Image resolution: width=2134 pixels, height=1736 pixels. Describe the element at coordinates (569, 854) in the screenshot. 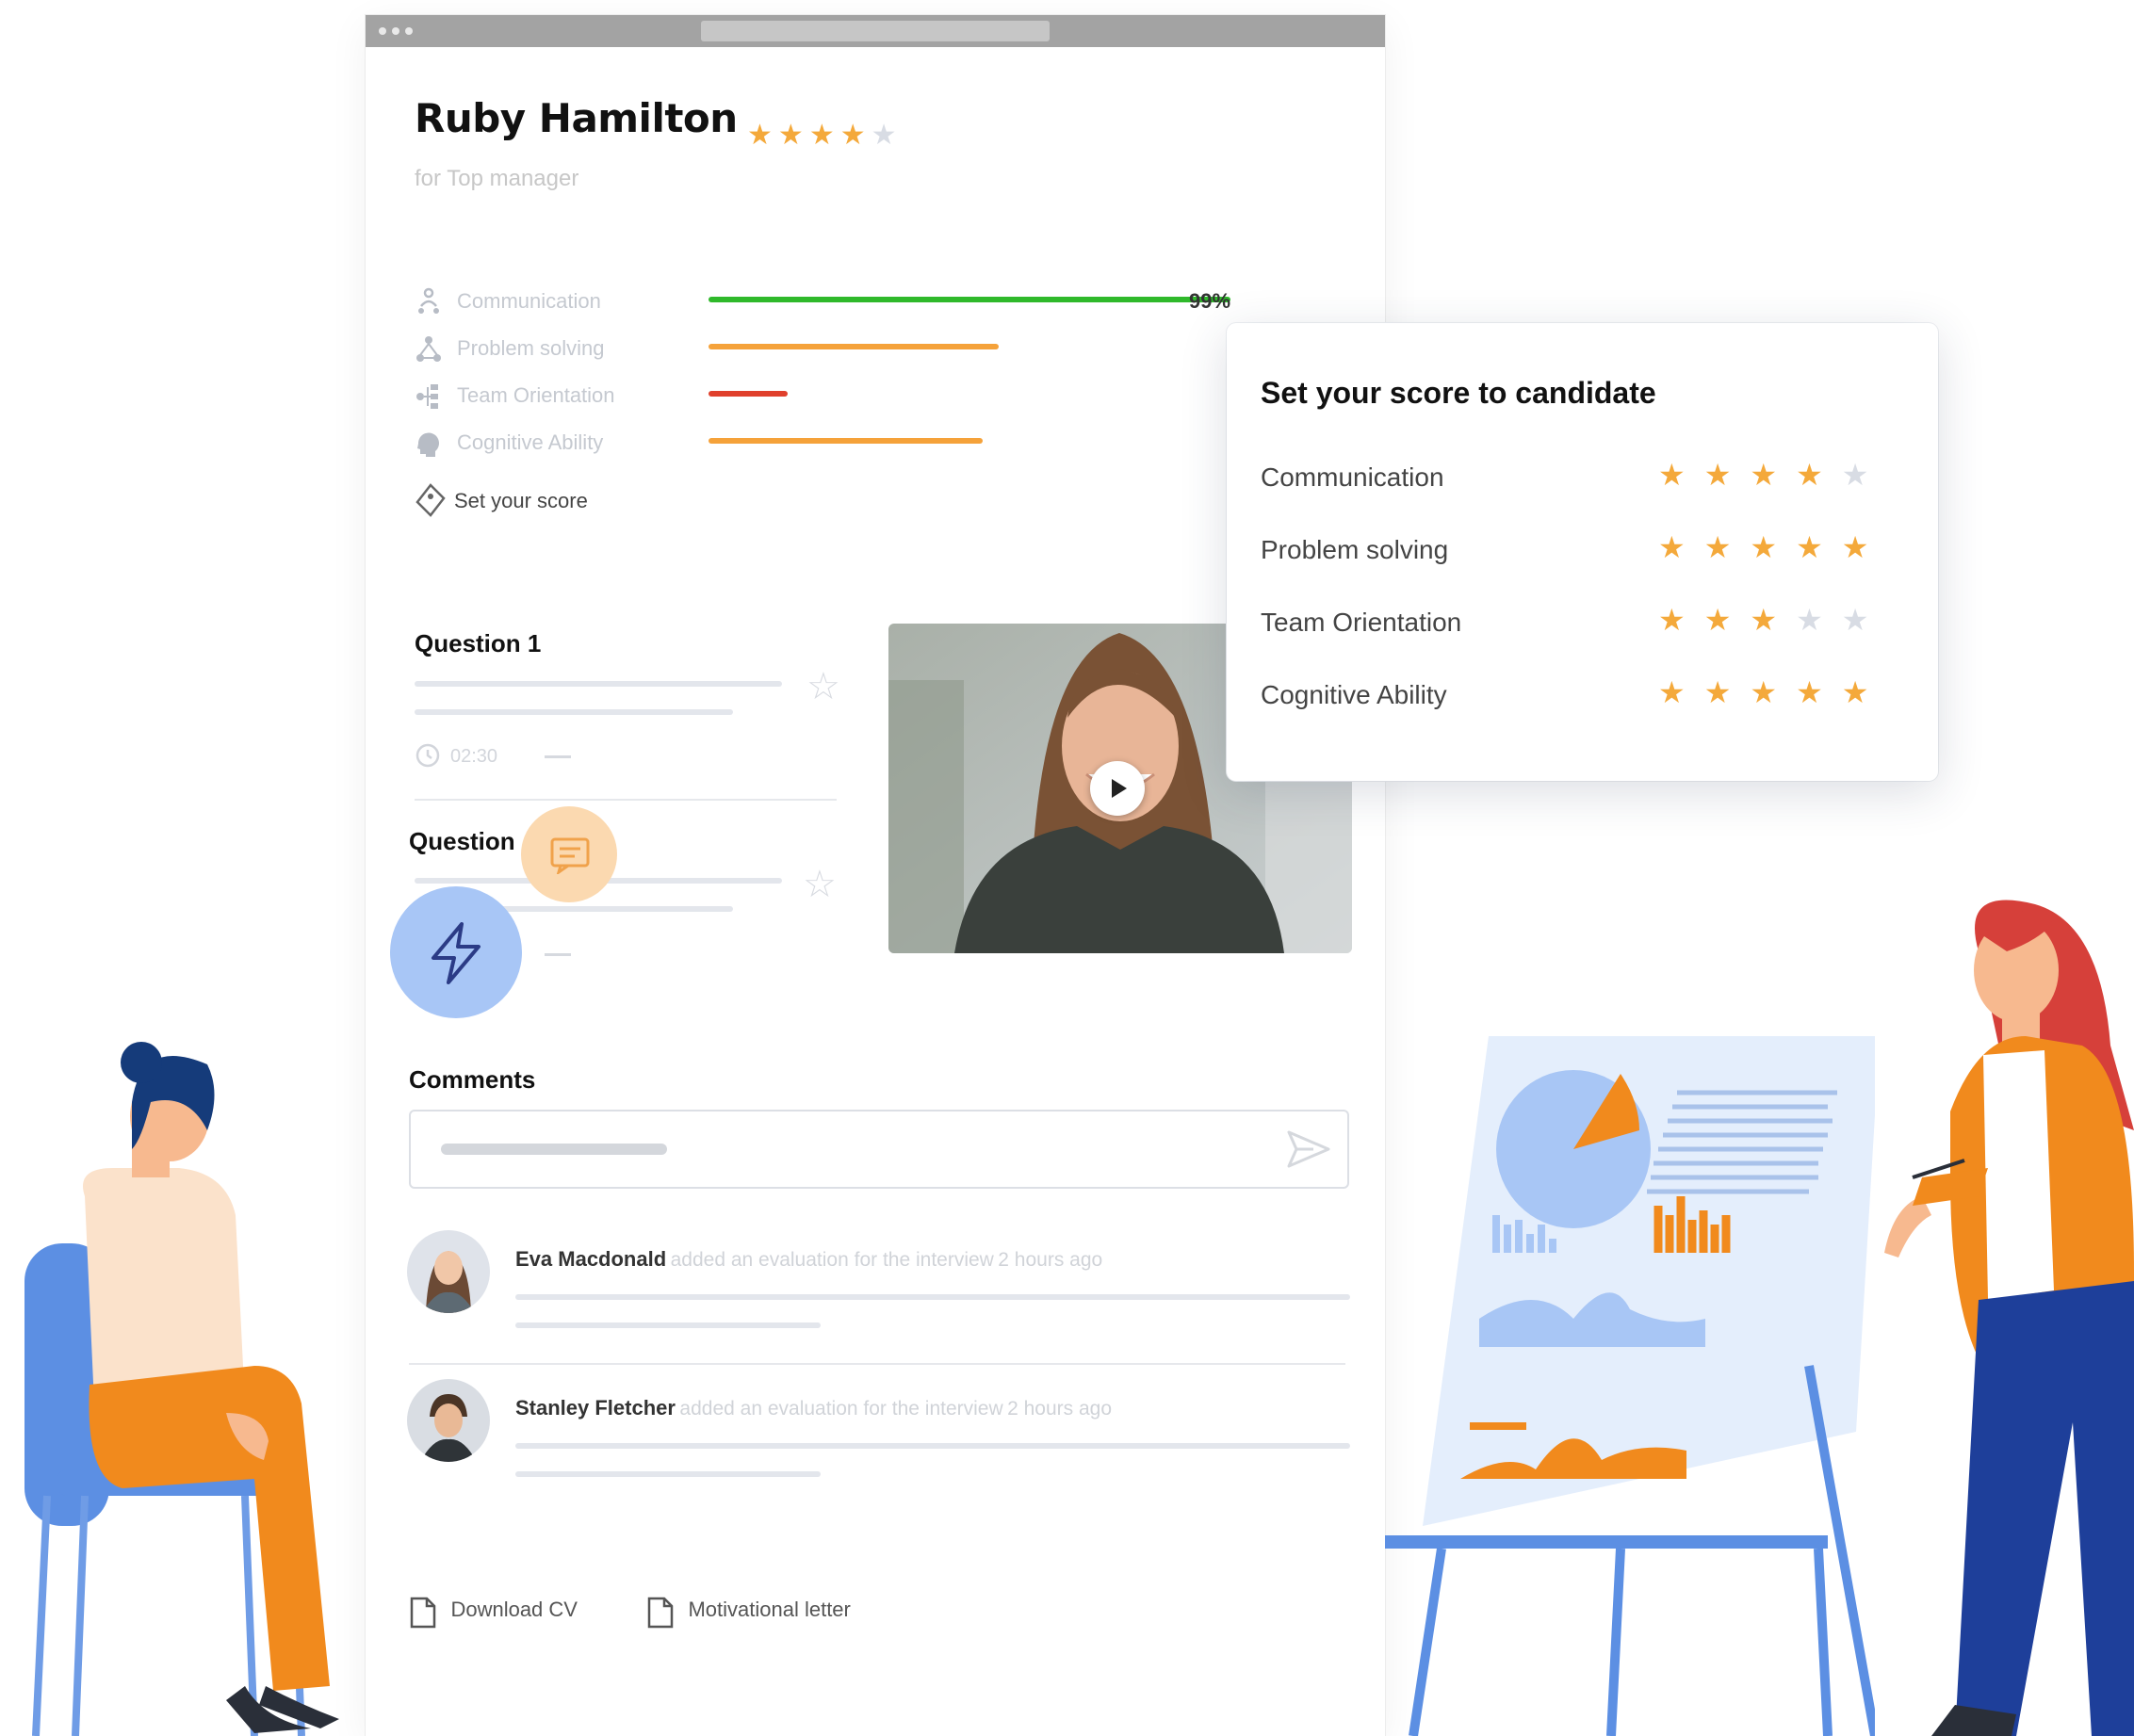

I see `chat-bubble-button` at that location.